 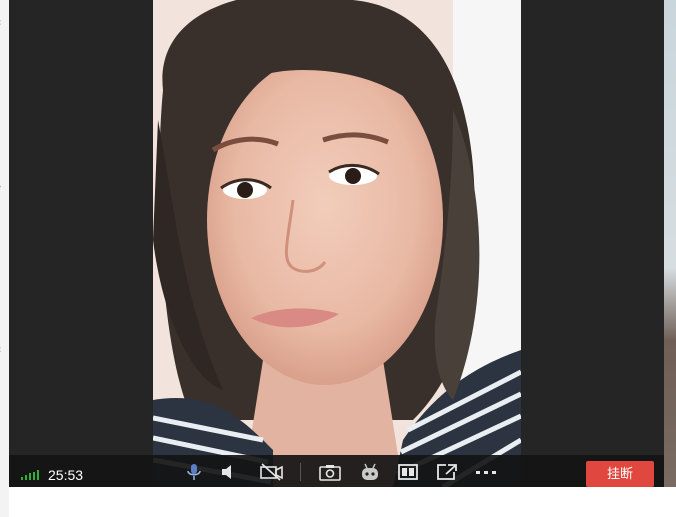 What do you see at coordinates (4, 258) in the screenshot?
I see `background-app-edge: ‹ › ‹` at bounding box center [4, 258].